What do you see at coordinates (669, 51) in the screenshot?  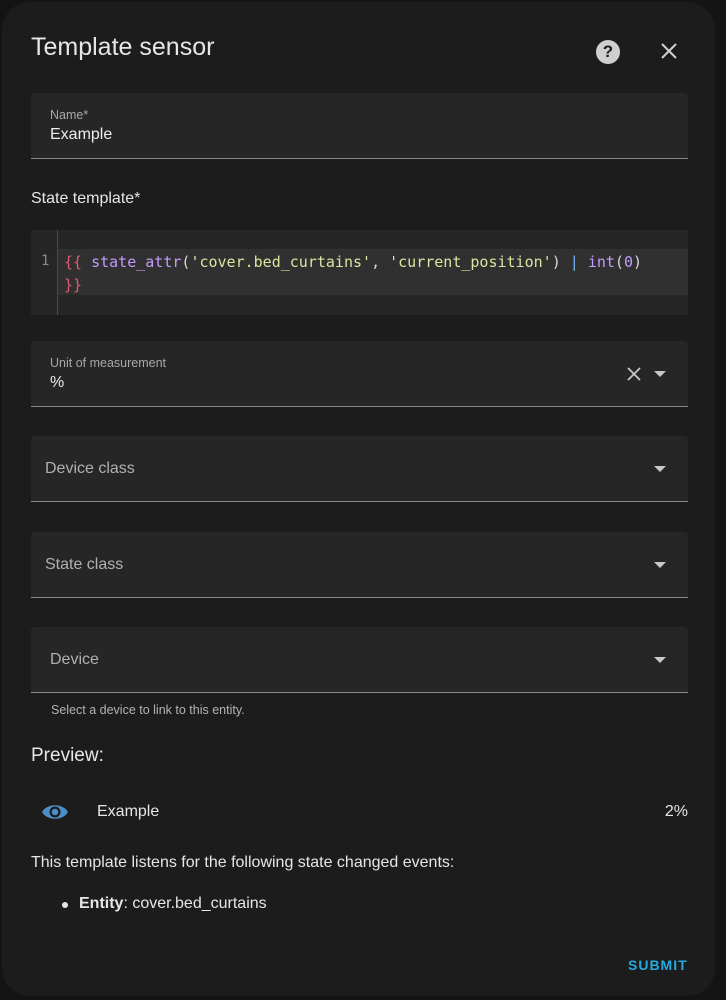 I see `close-icon` at bounding box center [669, 51].